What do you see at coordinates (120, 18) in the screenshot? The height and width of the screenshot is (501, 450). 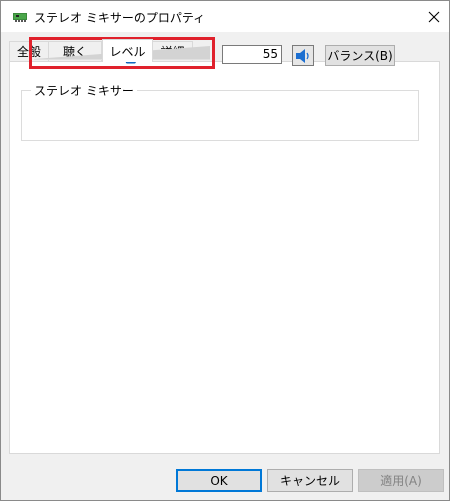 I see `window-title: ステレオ ミキサーのプロパティ` at bounding box center [120, 18].